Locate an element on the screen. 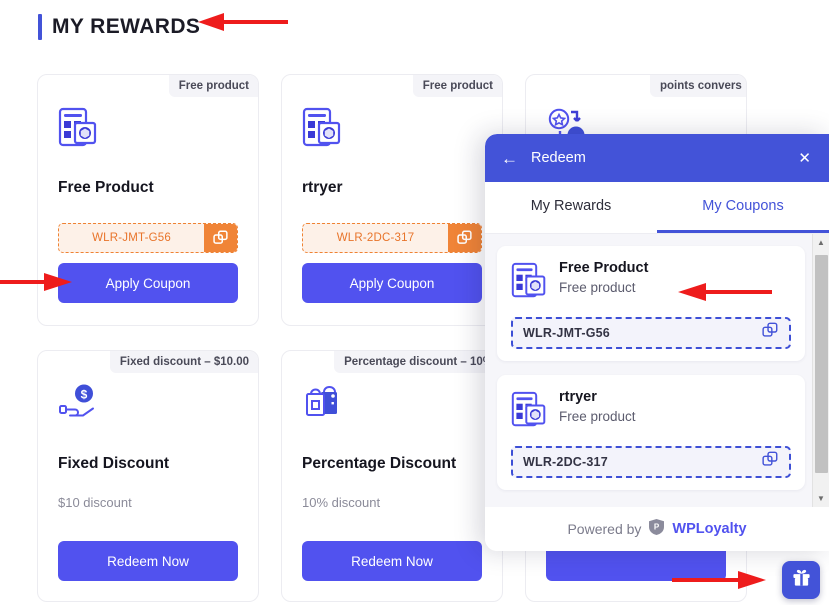 This screenshot has height=605, width=829. gift-icon is located at coordinates (801, 580).